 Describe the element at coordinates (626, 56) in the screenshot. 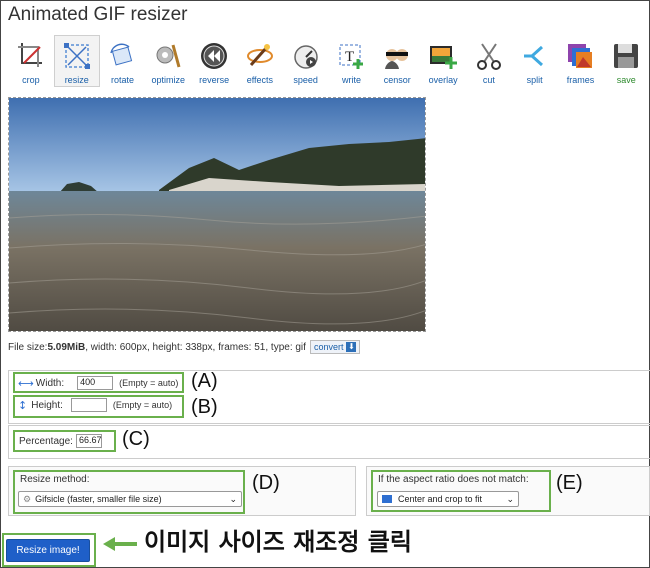

I see `save-icon` at that location.